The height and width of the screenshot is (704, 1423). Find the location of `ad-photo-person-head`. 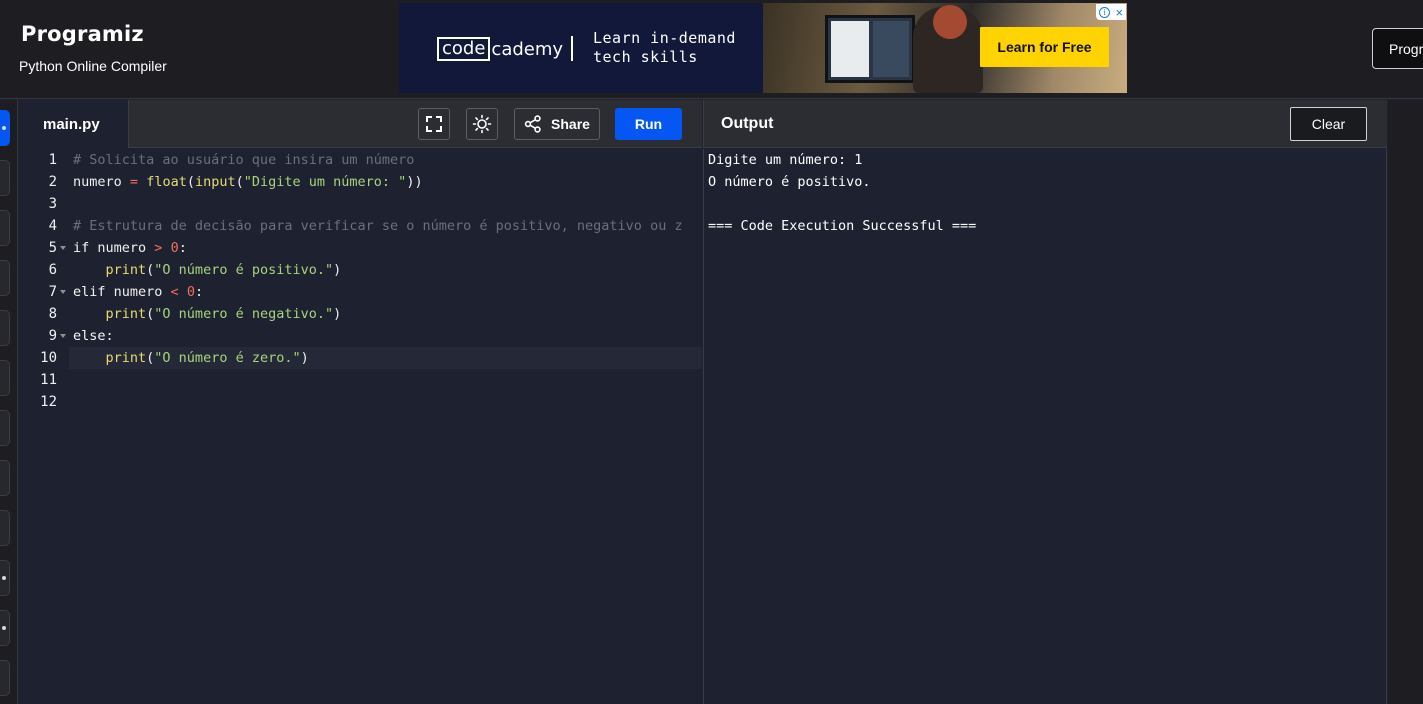

ad-photo-person-head is located at coordinates (950, 22).